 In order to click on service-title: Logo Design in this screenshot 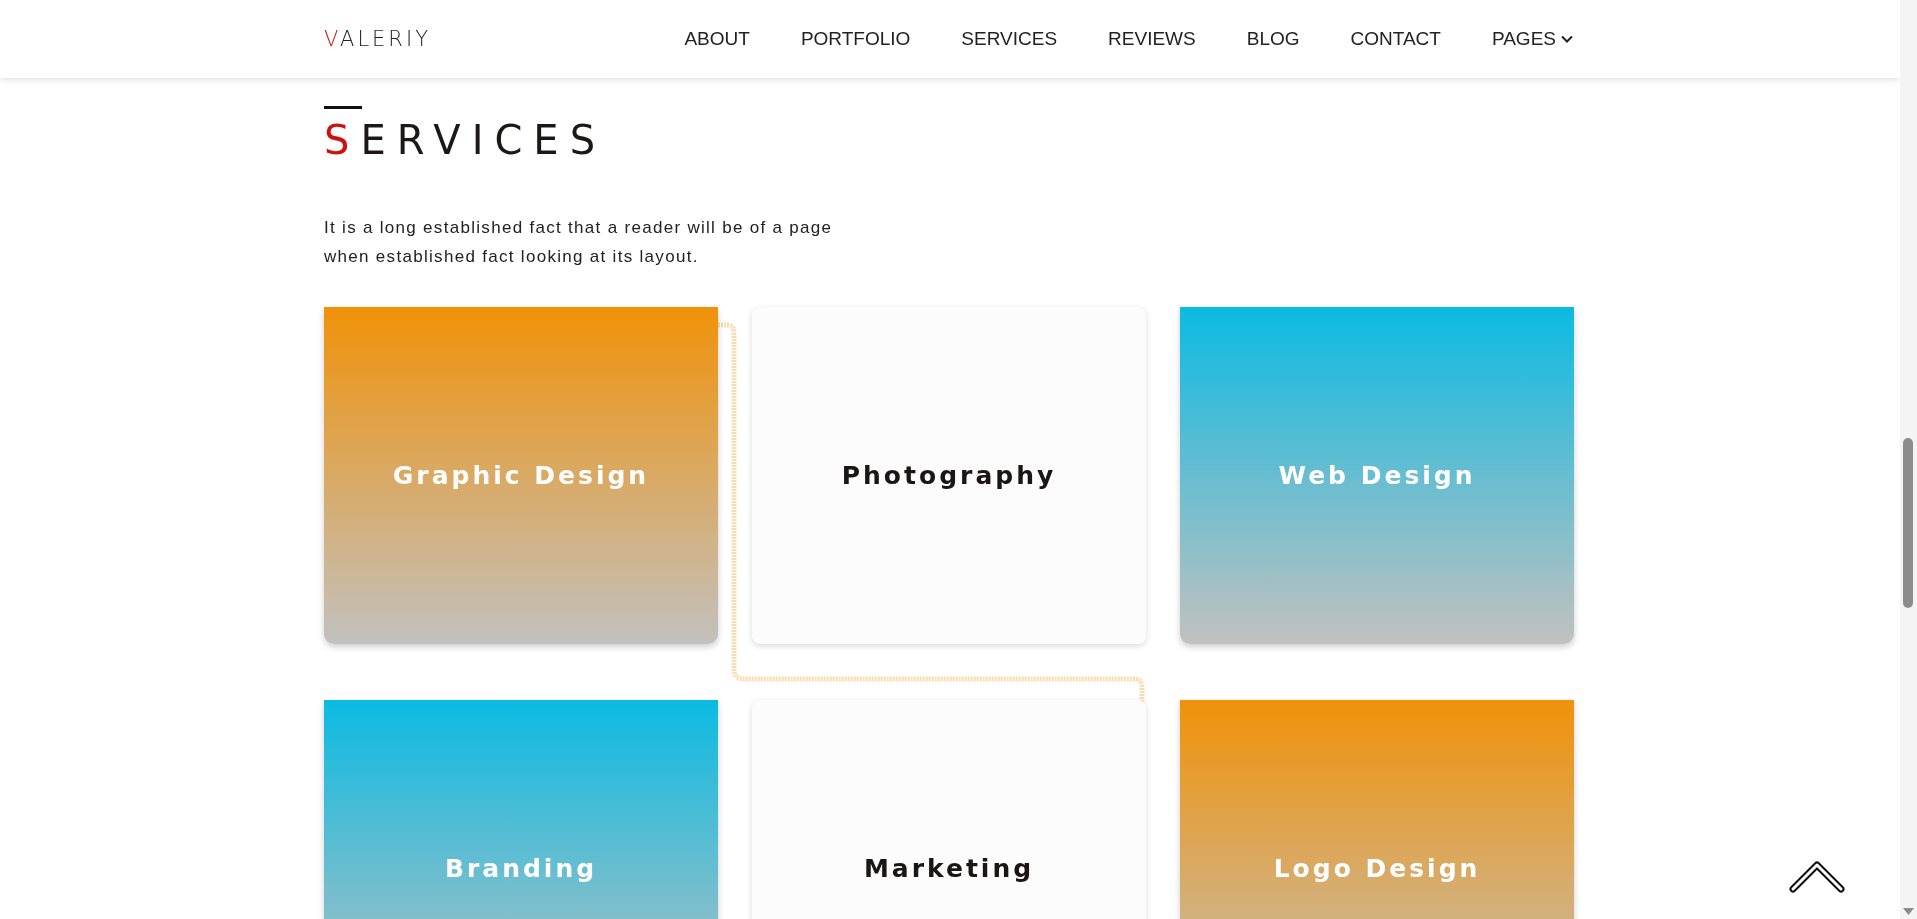, I will do `click(1377, 868)`.